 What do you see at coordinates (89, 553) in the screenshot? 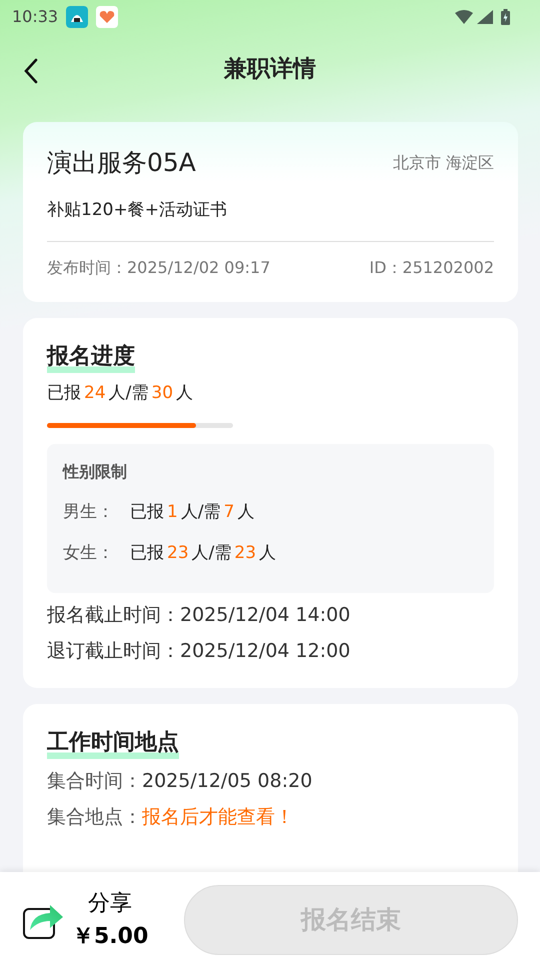
I see `gender-label: 女生：` at bounding box center [89, 553].